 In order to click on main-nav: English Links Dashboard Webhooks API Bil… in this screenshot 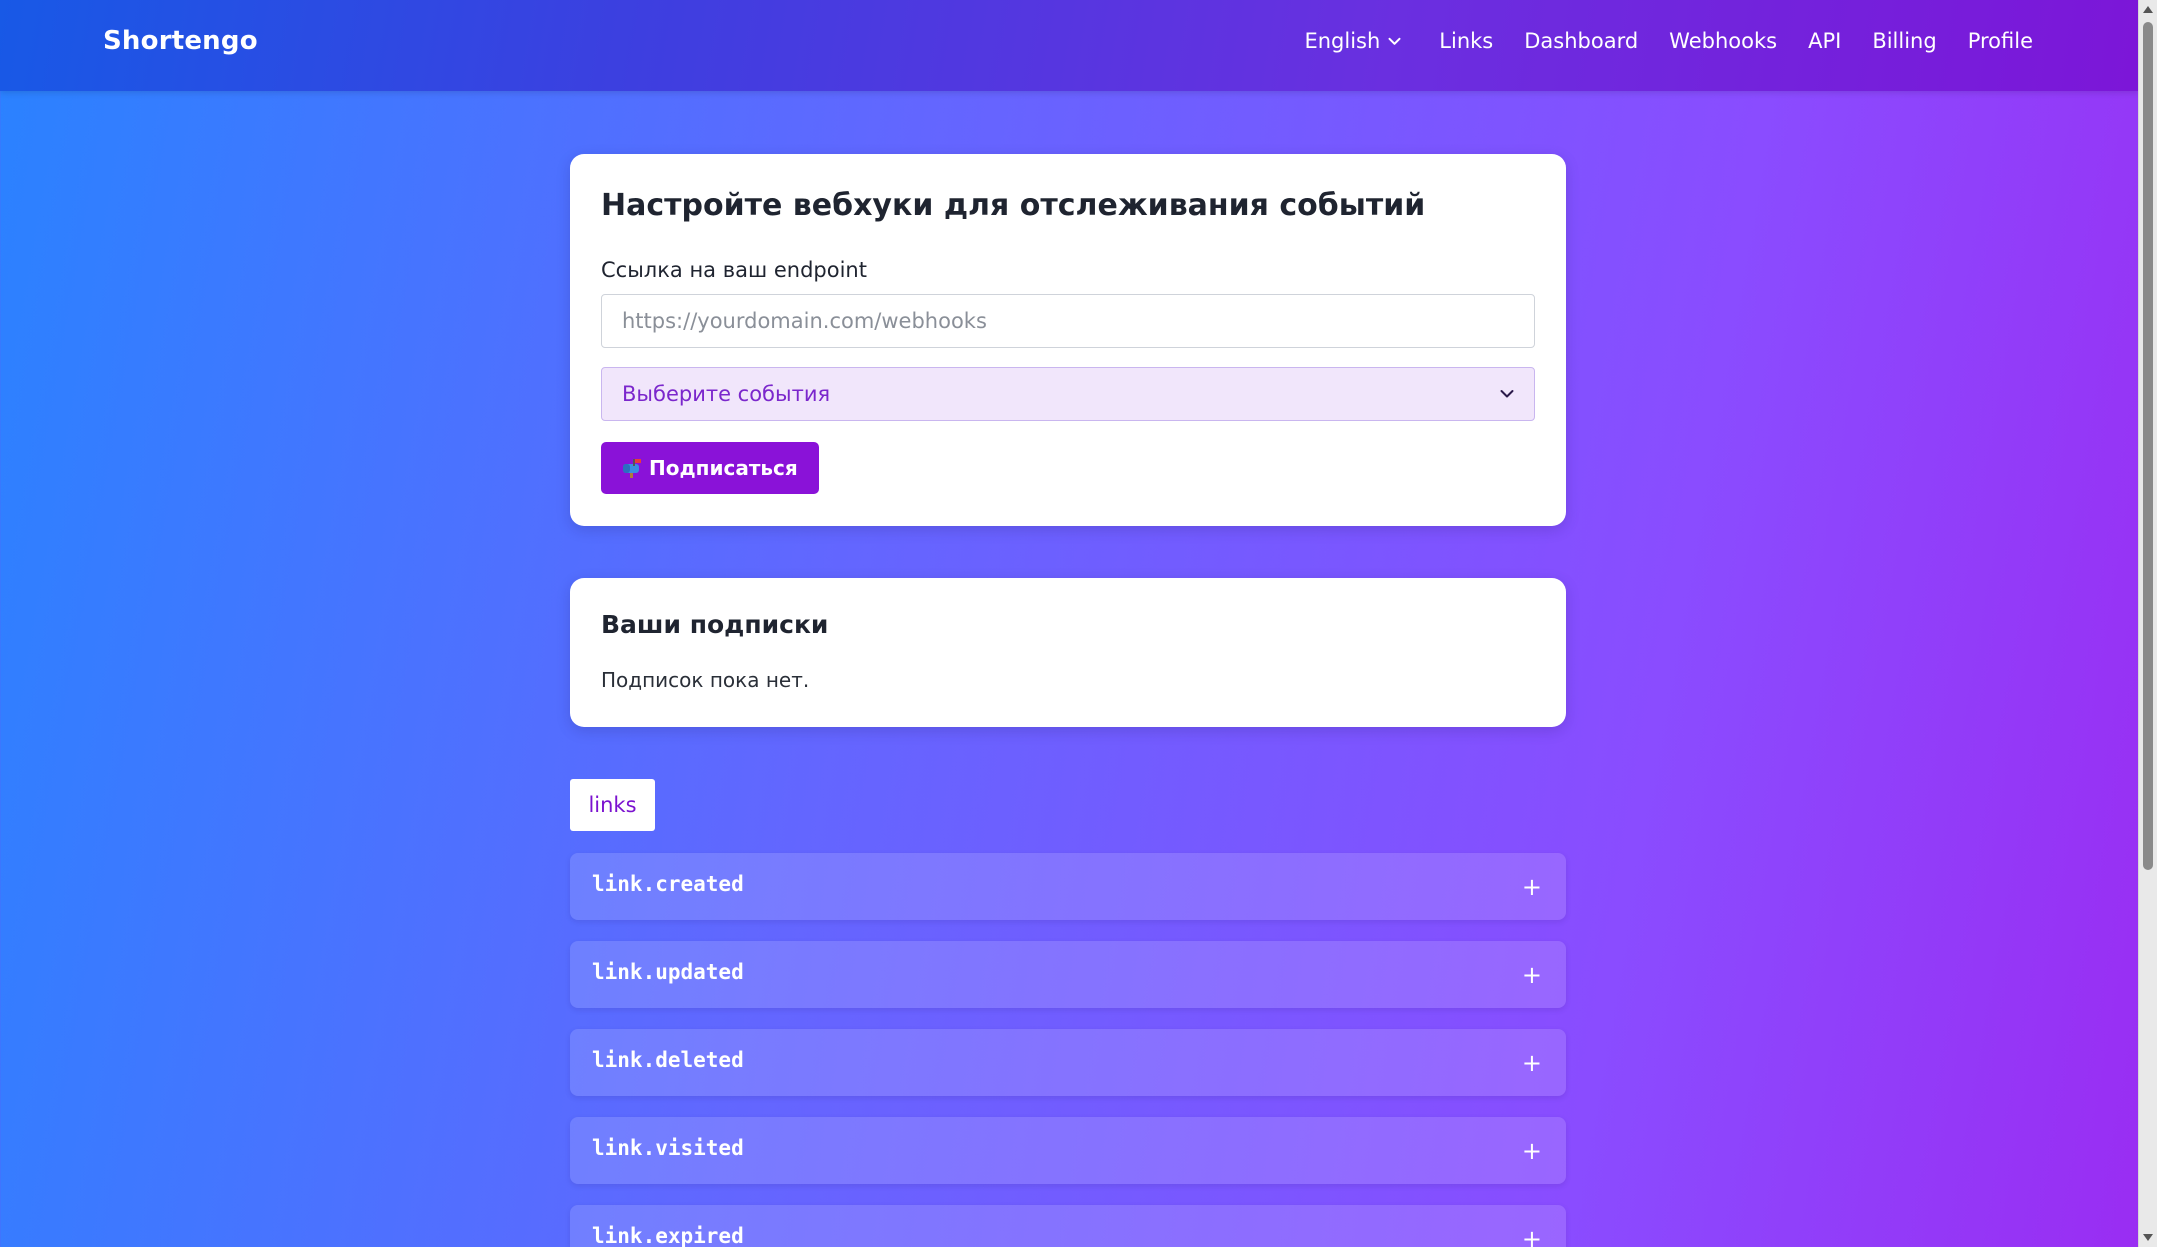, I will do `click(1668, 41)`.